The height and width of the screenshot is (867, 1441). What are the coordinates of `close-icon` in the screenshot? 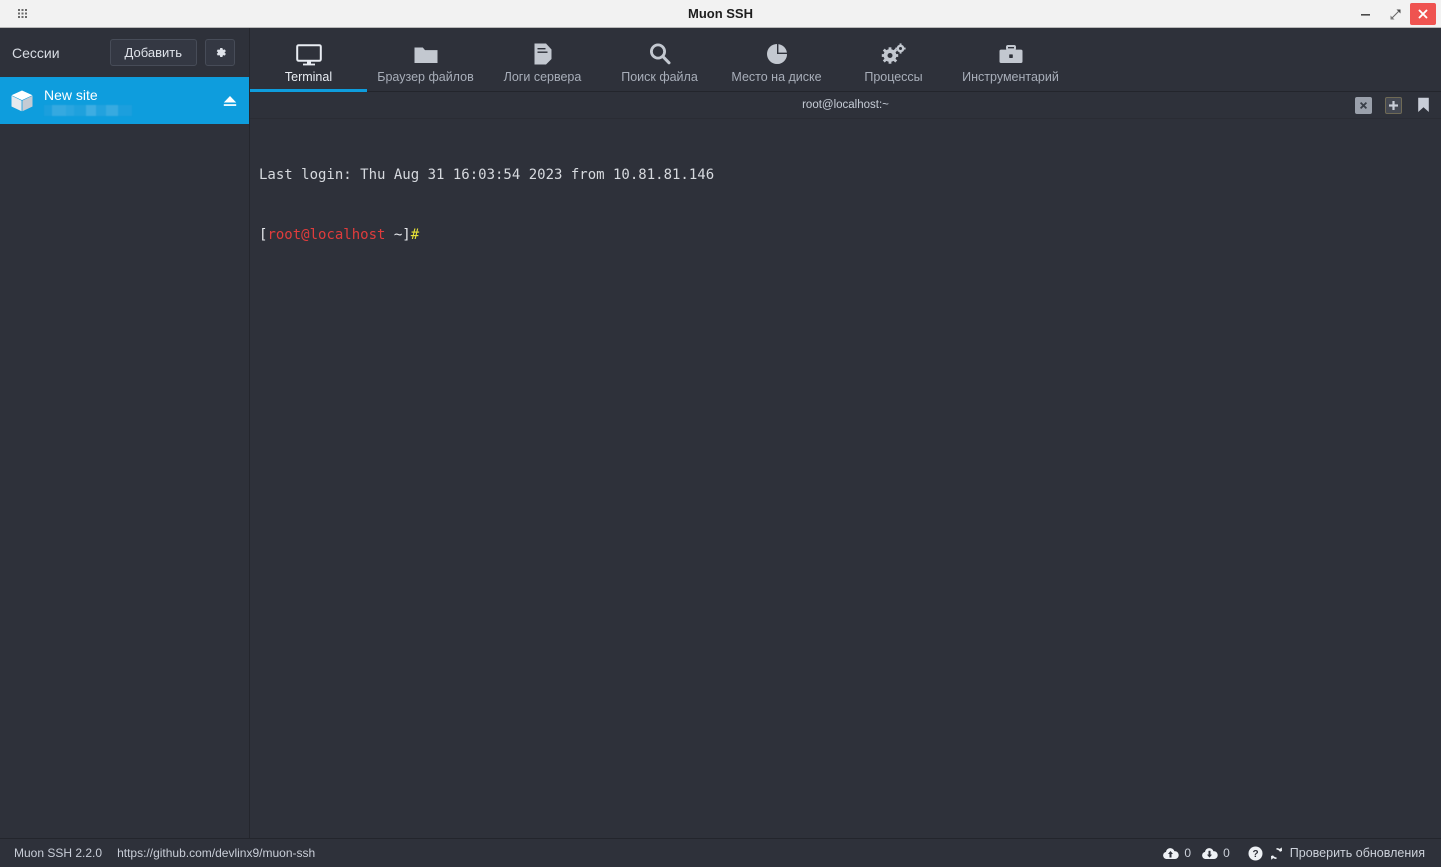 It's located at (1363, 105).